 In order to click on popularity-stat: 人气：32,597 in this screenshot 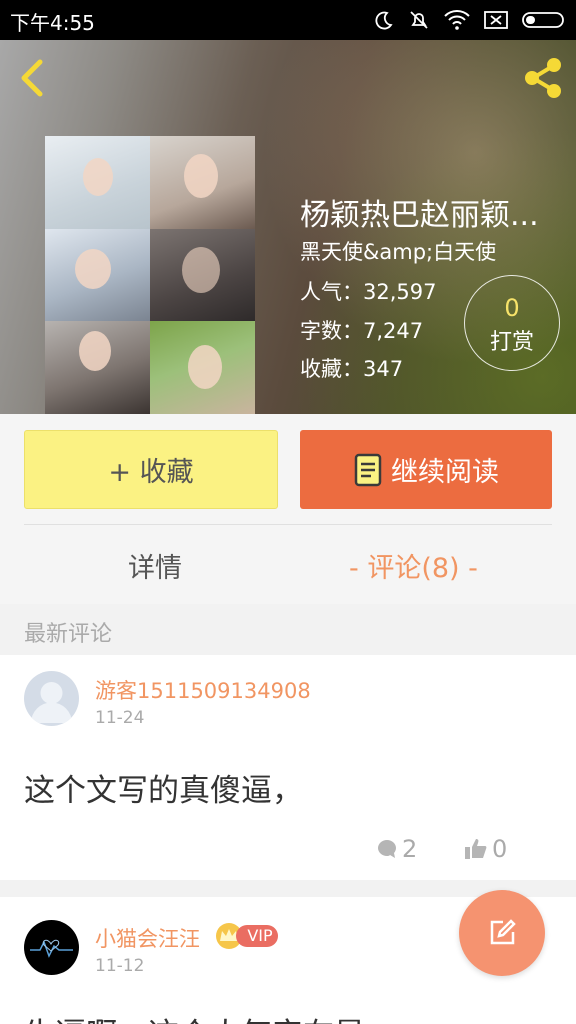, I will do `click(368, 292)`.